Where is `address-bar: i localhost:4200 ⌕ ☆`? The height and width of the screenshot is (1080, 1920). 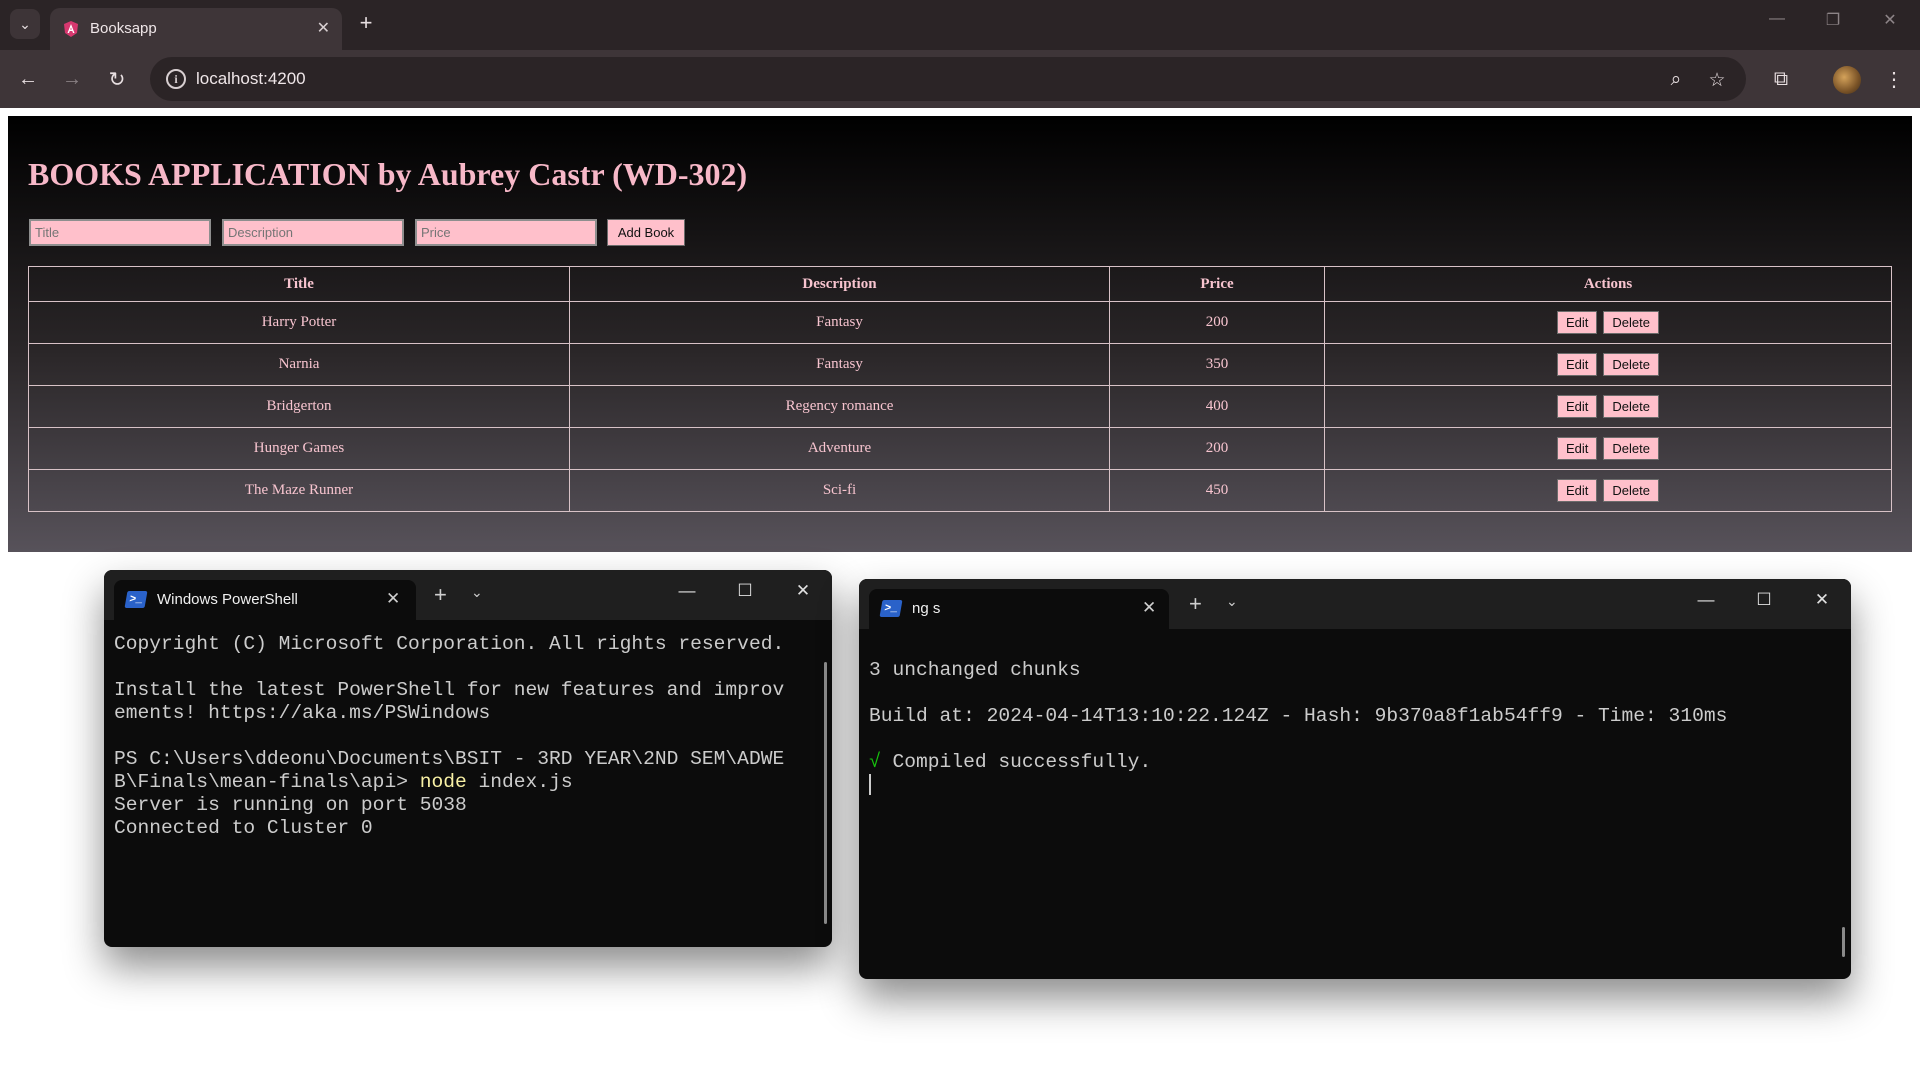 address-bar: i localhost:4200 ⌕ ☆ is located at coordinates (948, 79).